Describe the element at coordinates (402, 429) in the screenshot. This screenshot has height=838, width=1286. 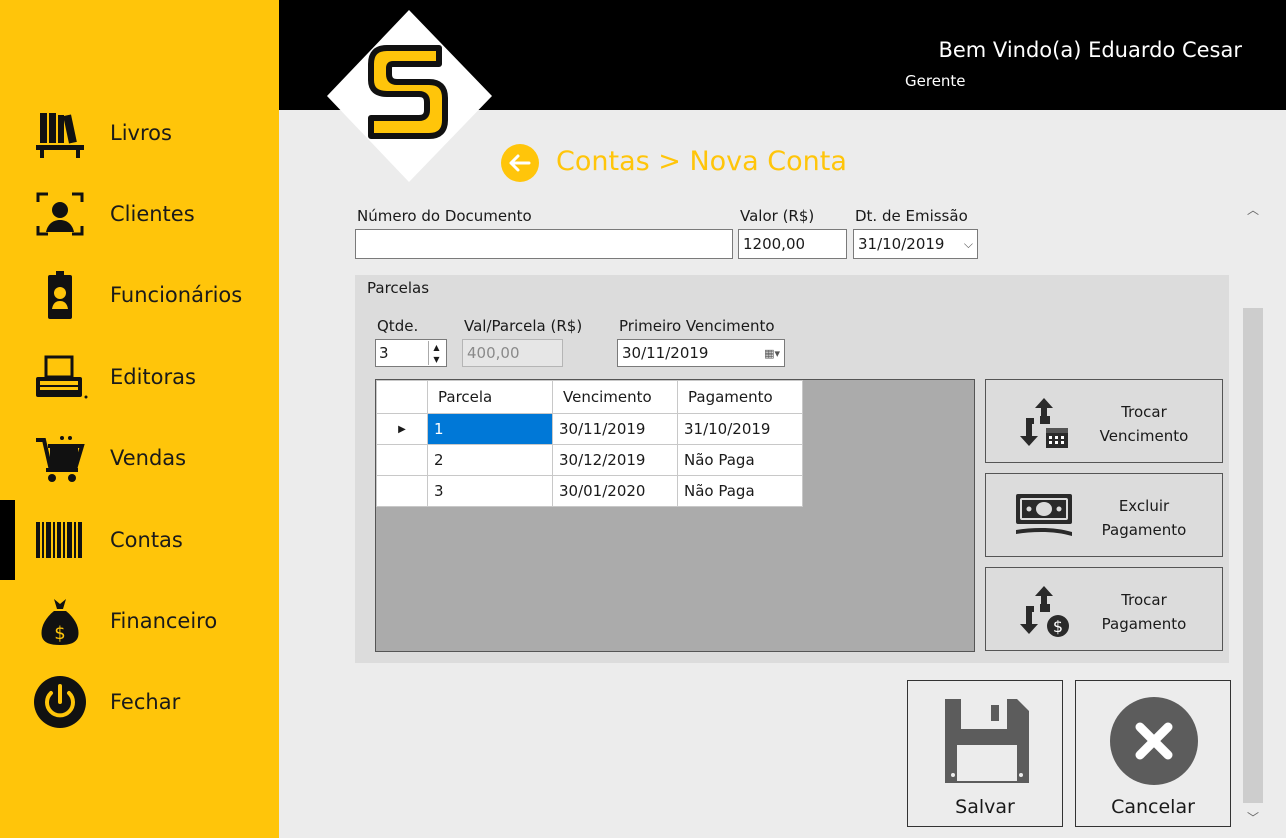
I see `row-selector-icon: ▶` at that location.